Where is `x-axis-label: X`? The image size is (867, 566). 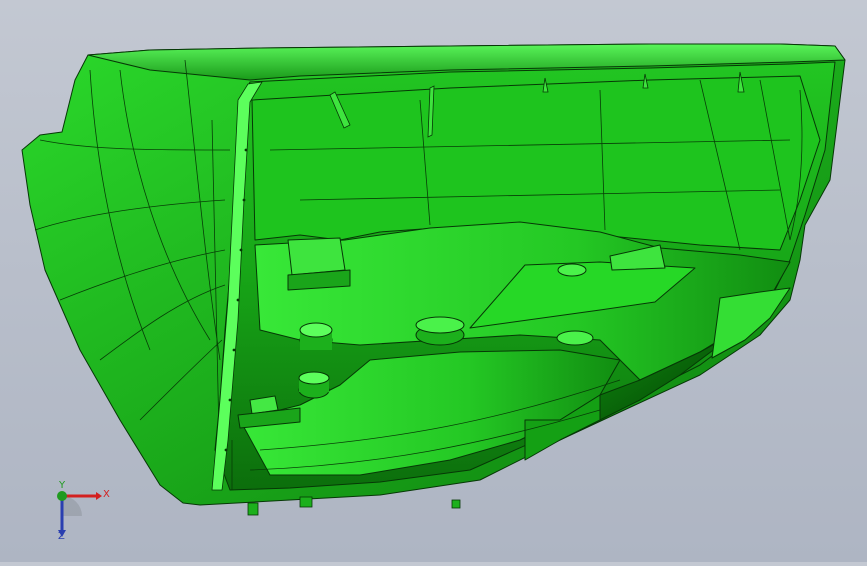
x-axis-label: X is located at coordinates (106, 494).